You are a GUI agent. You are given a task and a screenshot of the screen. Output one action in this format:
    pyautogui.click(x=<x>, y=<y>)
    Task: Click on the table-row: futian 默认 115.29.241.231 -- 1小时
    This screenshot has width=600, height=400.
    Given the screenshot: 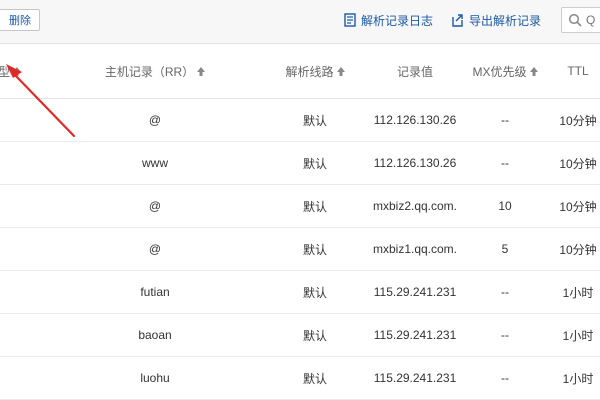 What is the action you would take?
    pyautogui.click(x=300, y=292)
    